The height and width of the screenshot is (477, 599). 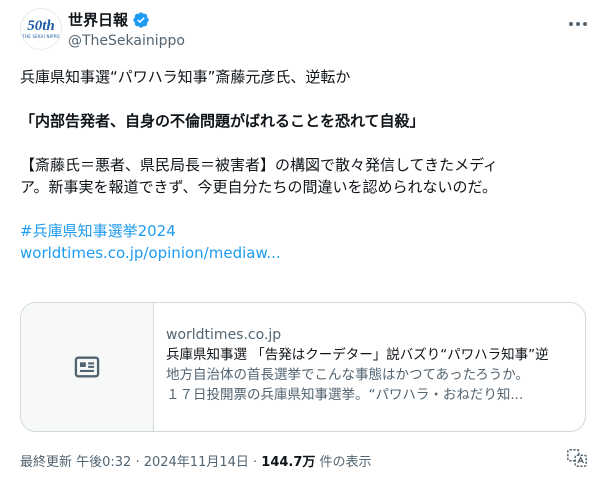 What do you see at coordinates (222, 121) in the screenshot?
I see `tweet-line-quote: 「内部告発者、自身の不倫問題がばれることを恐れて自殺」` at bounding box center [222, 121].